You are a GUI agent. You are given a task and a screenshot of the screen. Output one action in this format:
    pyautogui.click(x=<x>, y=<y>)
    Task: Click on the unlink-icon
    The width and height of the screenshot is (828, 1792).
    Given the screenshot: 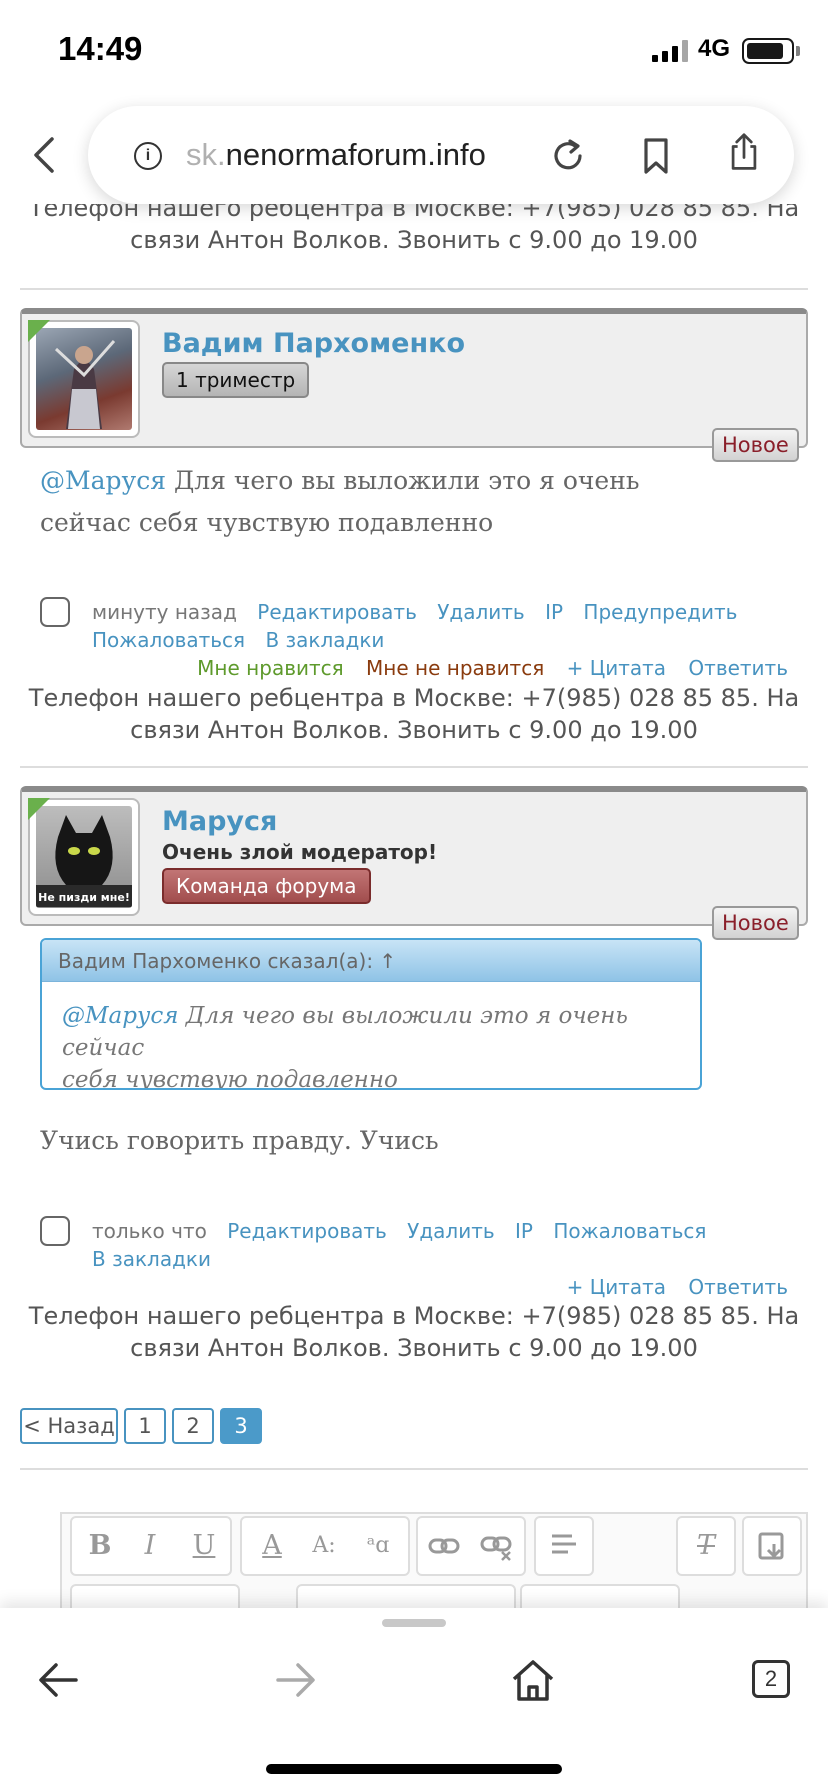 What is the action you would take?
    pyautogui.click(x=497, y=1547)
    